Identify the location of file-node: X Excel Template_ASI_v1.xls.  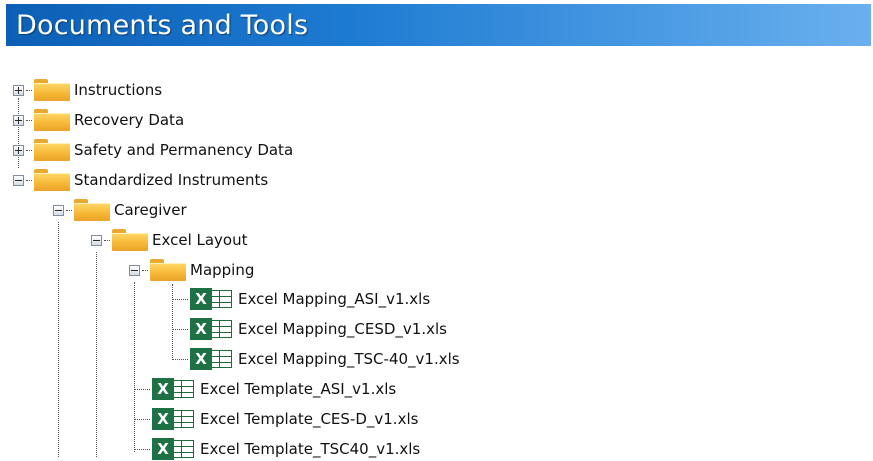
(265, 389).